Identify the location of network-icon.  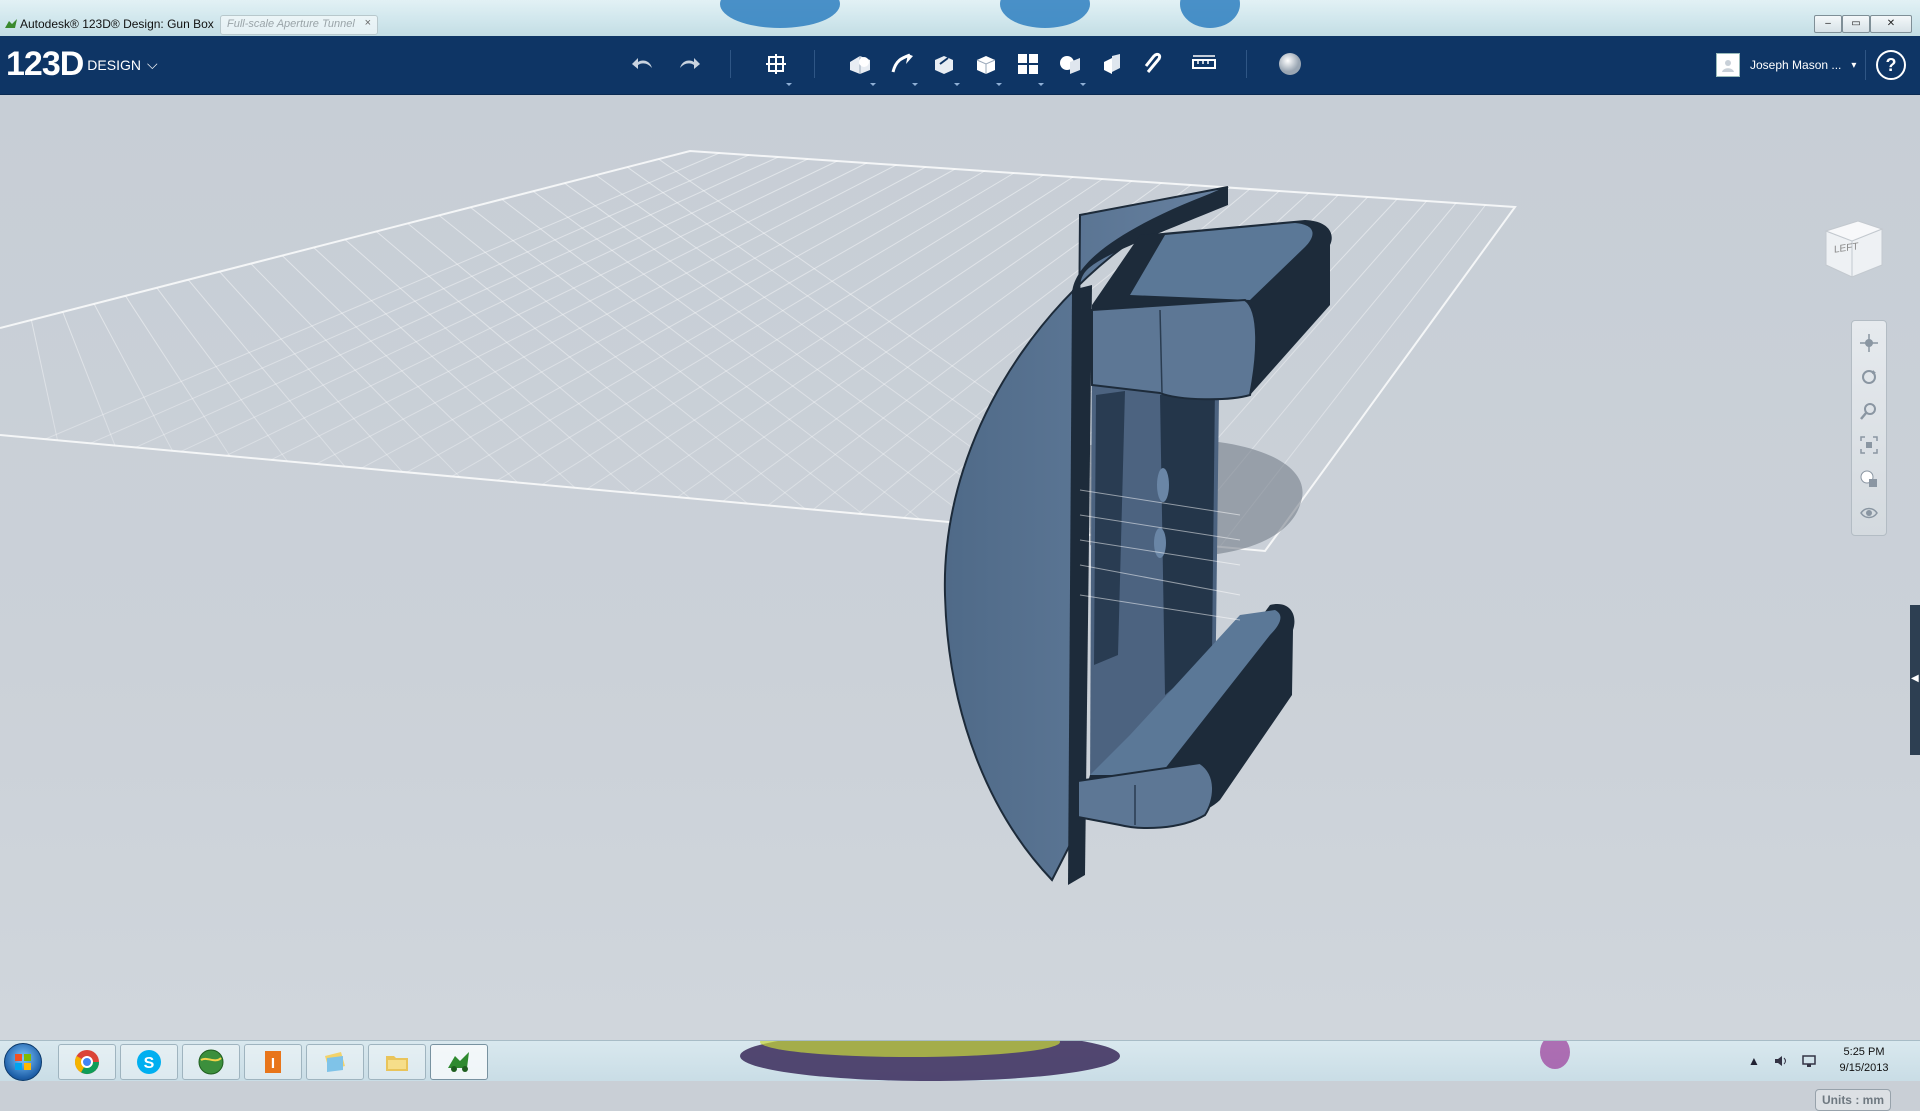
(1809, 1061).